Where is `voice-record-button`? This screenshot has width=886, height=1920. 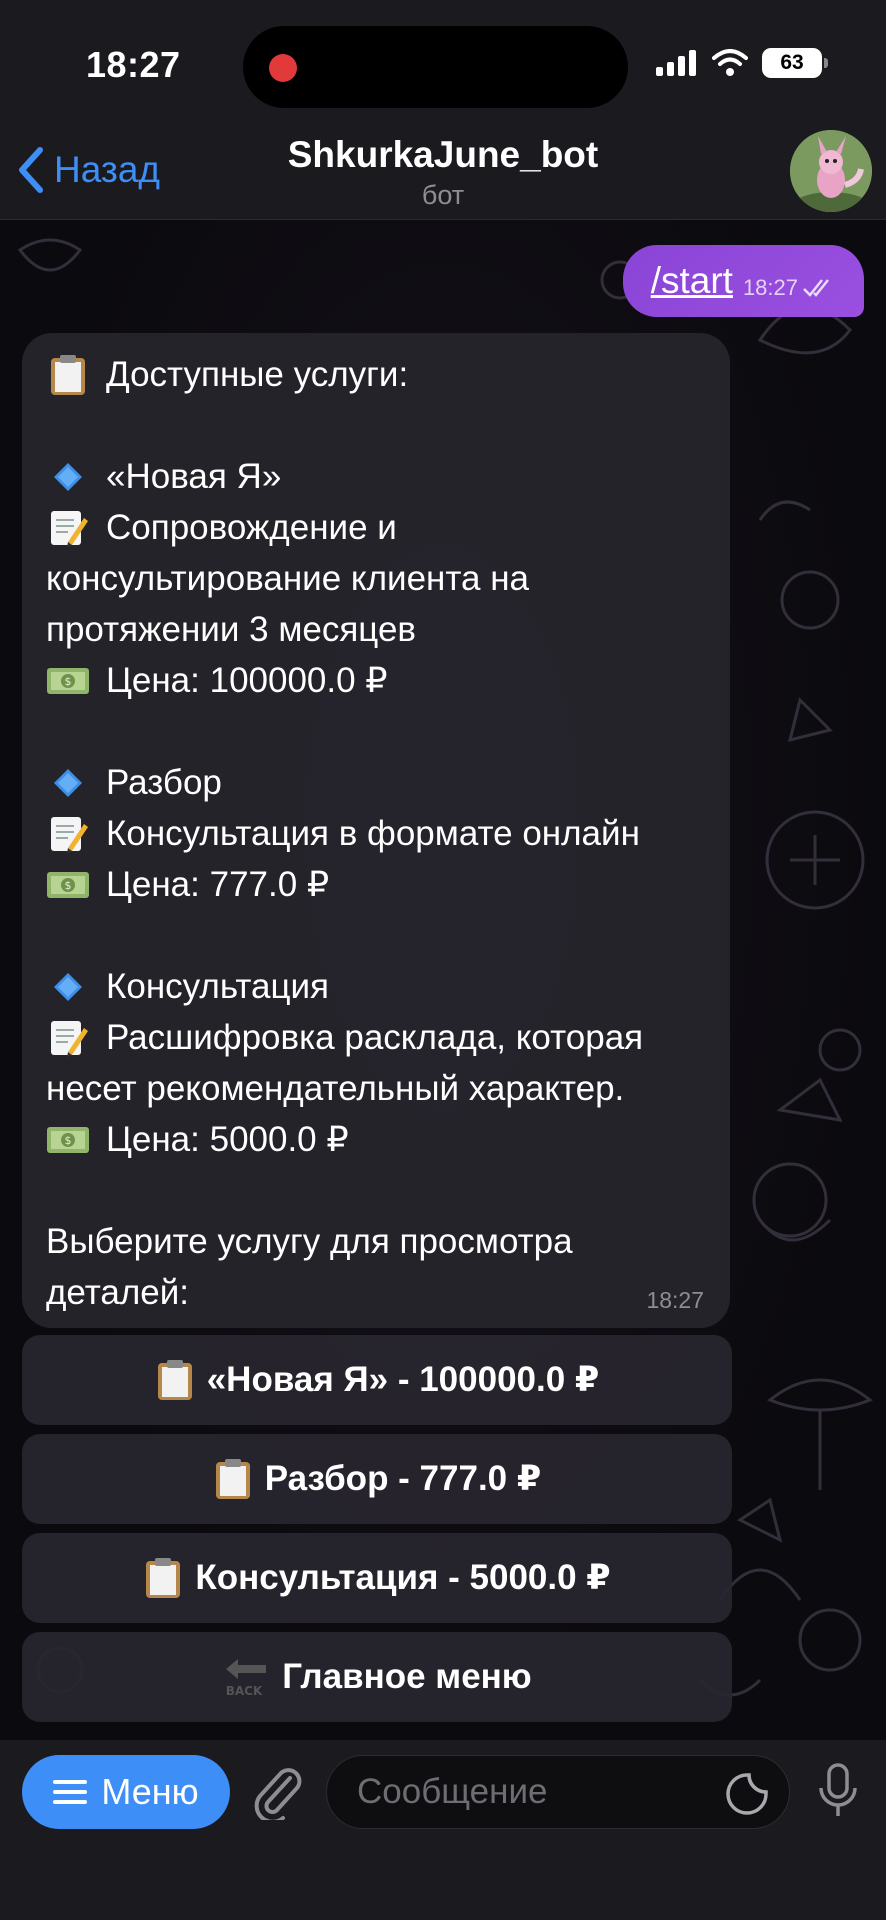
voice-record-button is located at coordinates (838, 1794).